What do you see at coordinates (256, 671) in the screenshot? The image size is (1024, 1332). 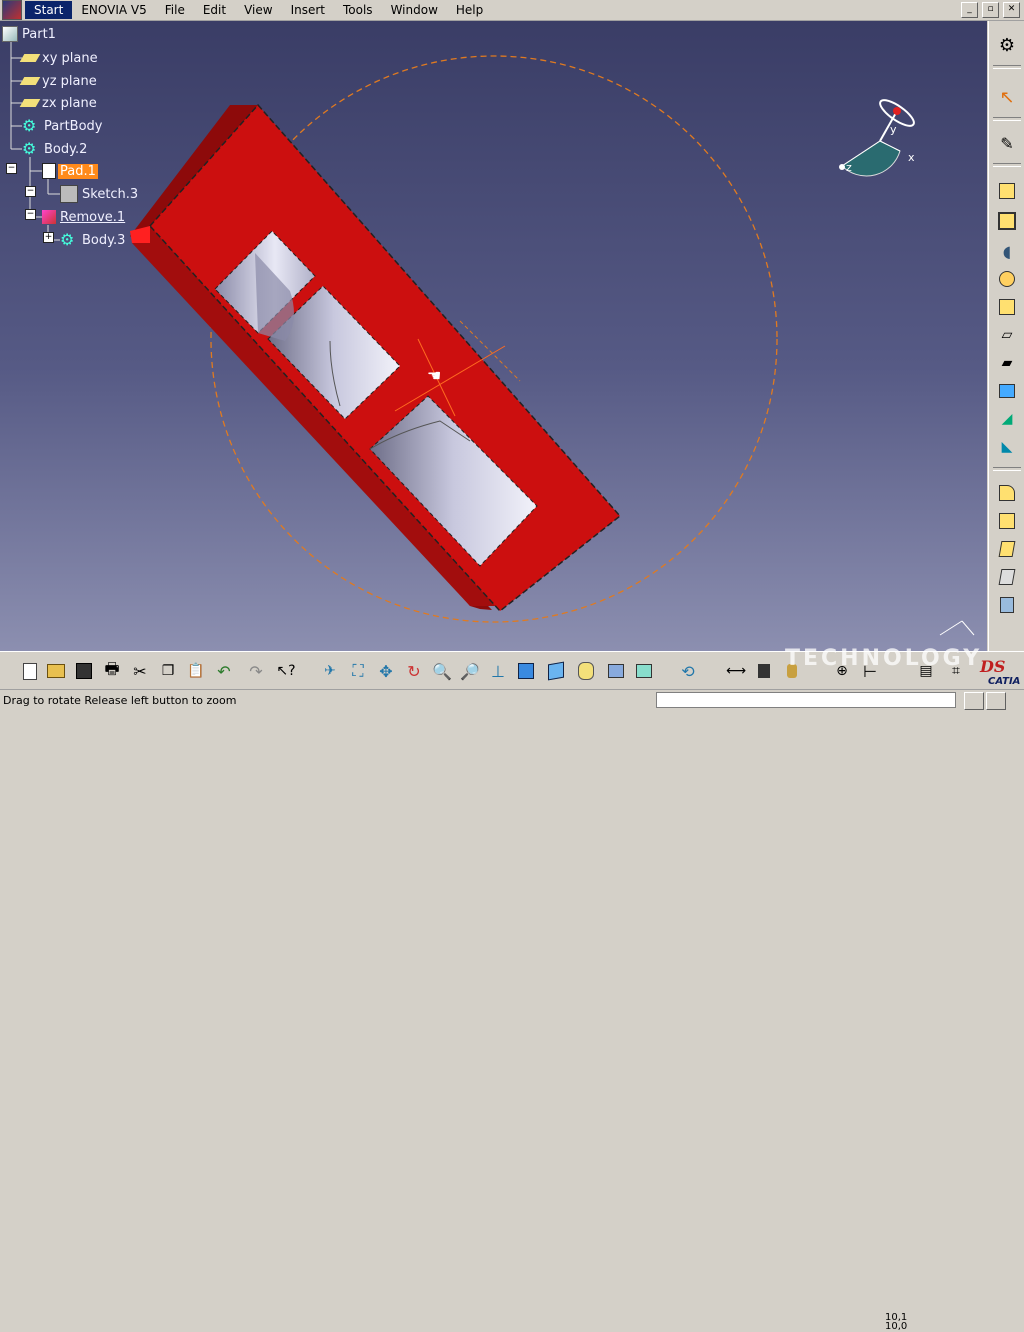 I see `redo-icon: ↷` at bounding box center [256, 671].